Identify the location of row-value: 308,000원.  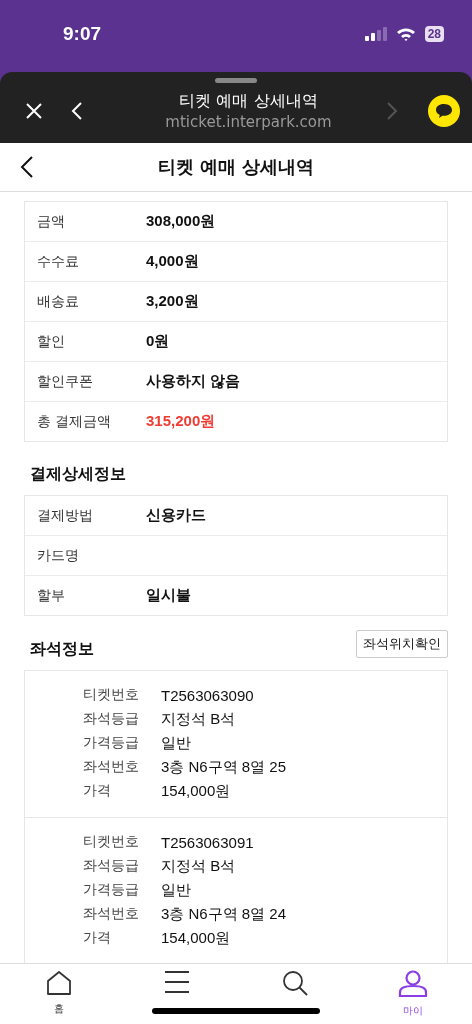
(181, 221).